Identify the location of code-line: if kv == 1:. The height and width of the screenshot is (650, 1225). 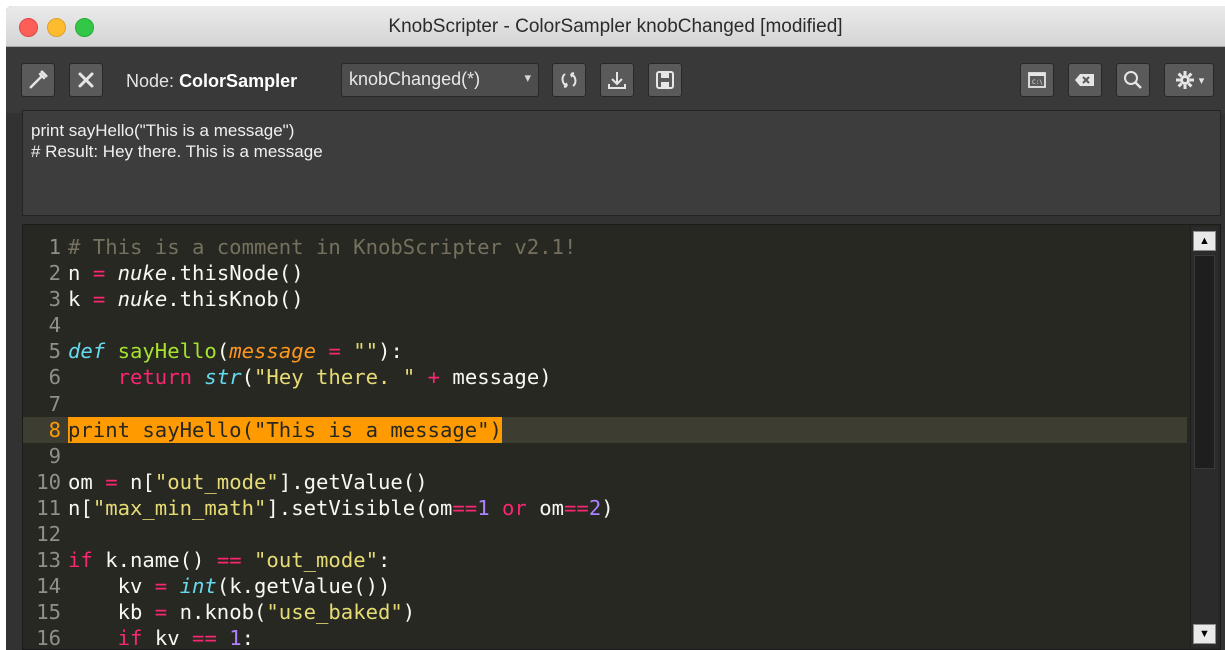
(186, 638).